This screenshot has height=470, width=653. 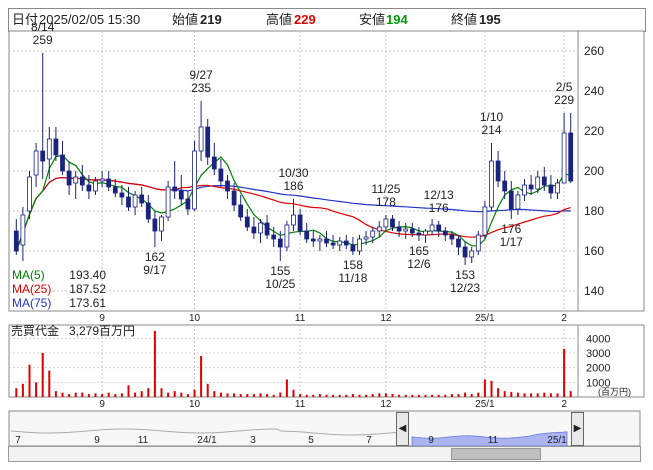 I want to click on annotation-value: 155, so click(x=280, y=271).